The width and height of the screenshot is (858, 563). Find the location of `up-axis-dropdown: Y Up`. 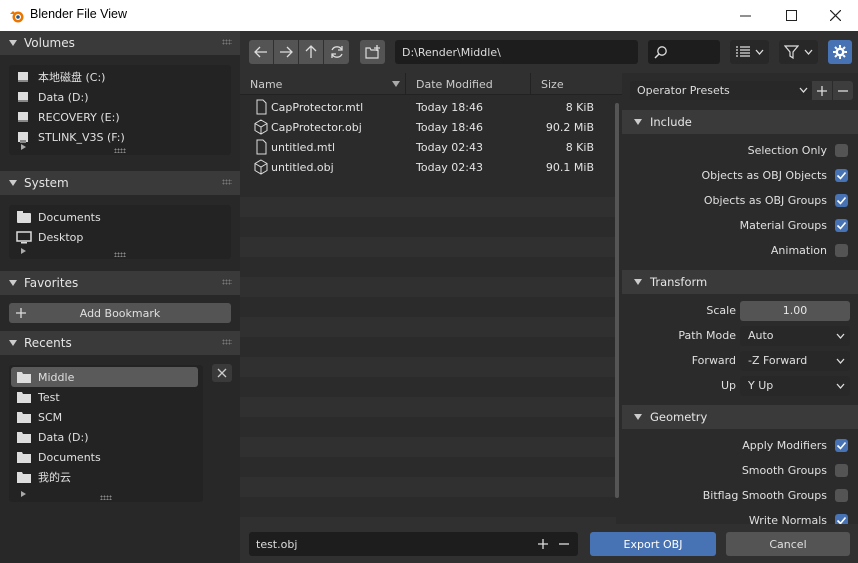

up-axis-dropdown: Y Up is located at coordinates (795, 385).